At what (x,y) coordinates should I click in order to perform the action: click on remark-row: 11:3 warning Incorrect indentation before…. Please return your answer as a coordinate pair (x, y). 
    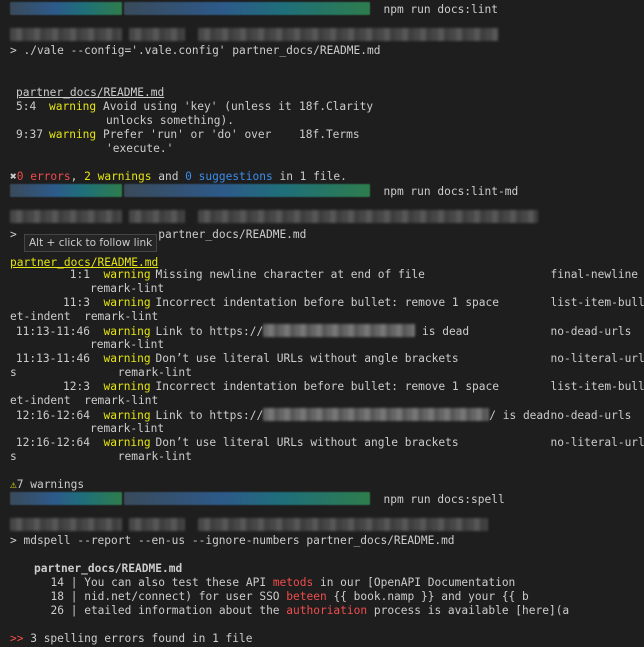
    Looking at the image, I should click on (353, 302).